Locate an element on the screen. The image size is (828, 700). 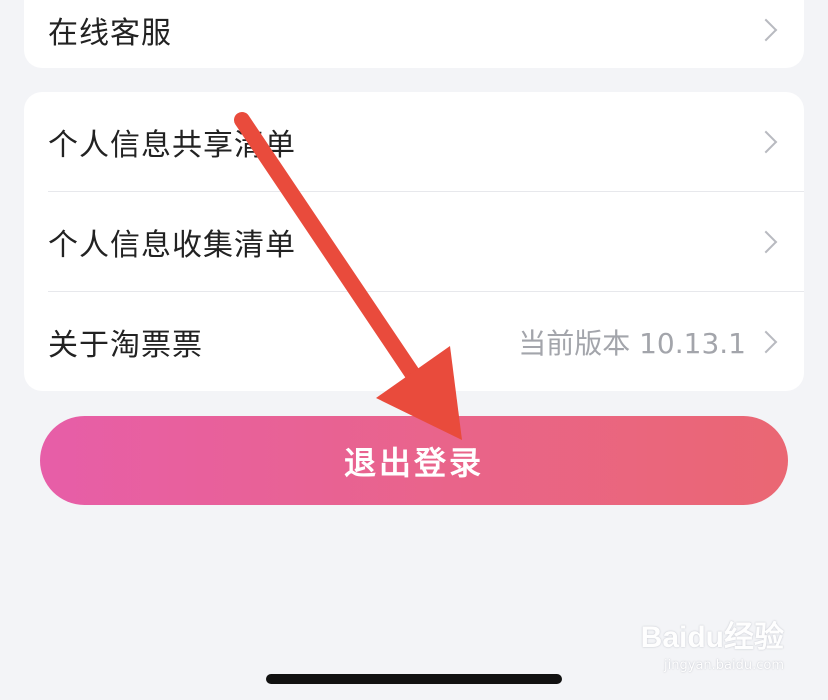
home-indicator is located at coordinates (414, 679).